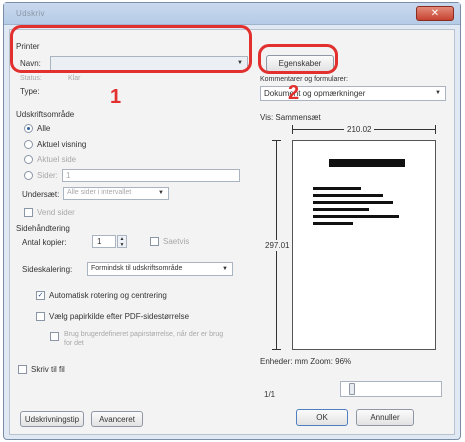  Describe the element at coordinates (54, 336) in the screenshot. I see `custom-paper-checkbox` at that location.